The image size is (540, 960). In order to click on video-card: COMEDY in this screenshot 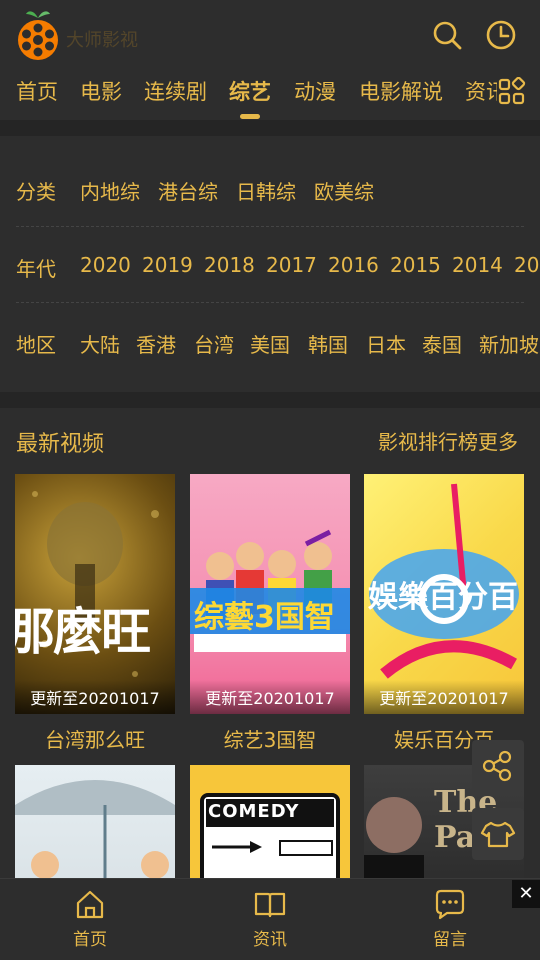, I will do `click(270, 821)`.